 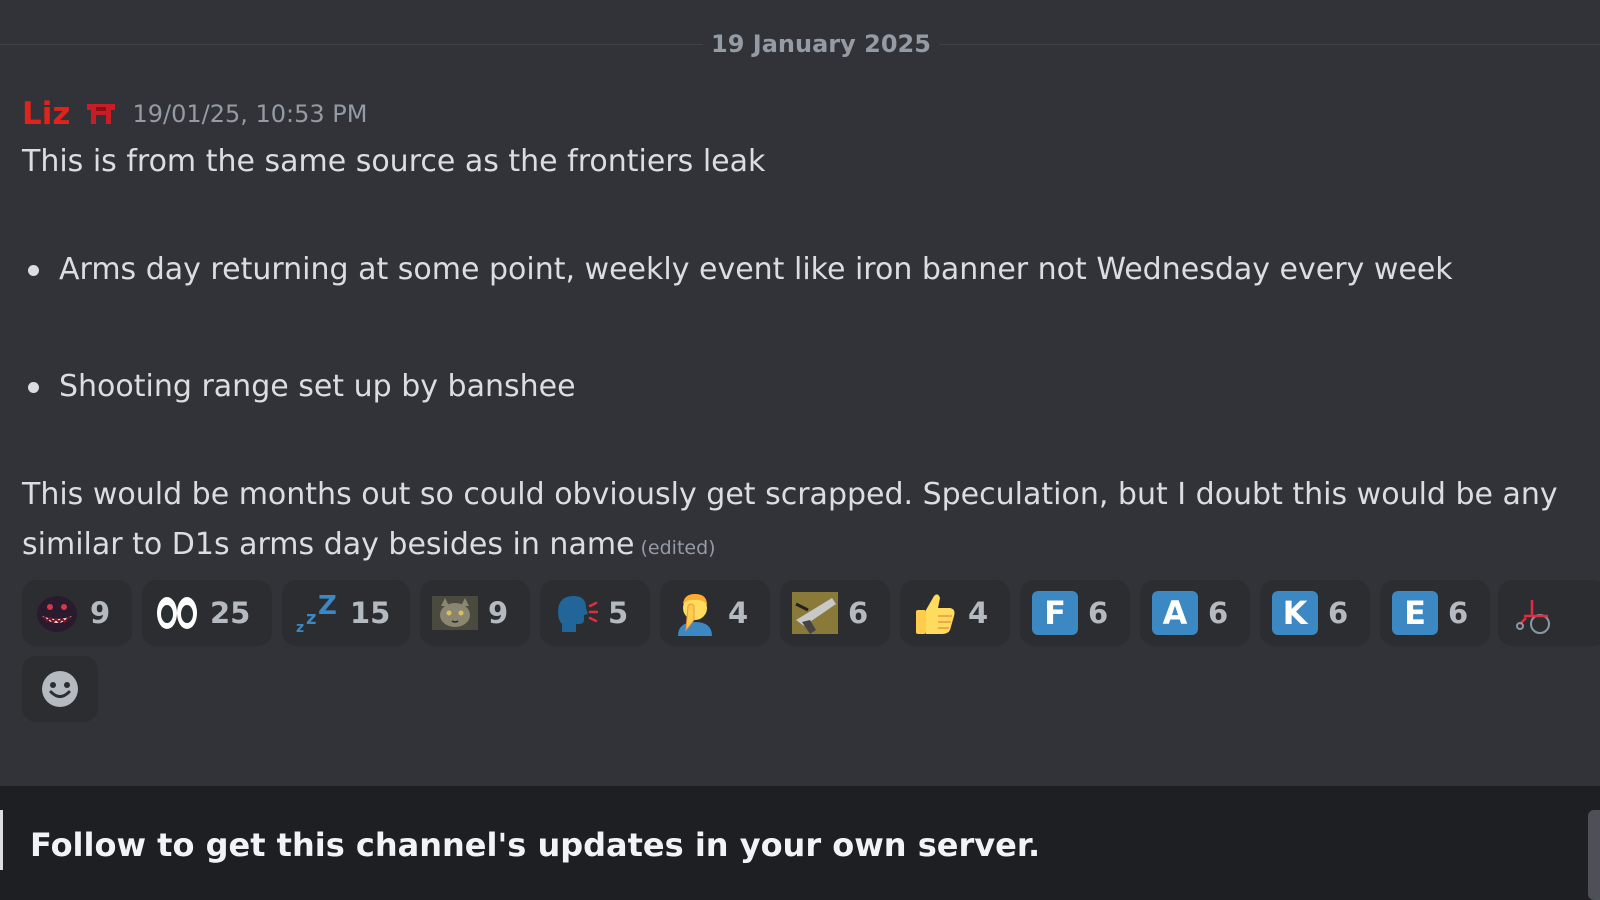 I want to click on reaction-button: K 6, so click(x=1315, y=613).